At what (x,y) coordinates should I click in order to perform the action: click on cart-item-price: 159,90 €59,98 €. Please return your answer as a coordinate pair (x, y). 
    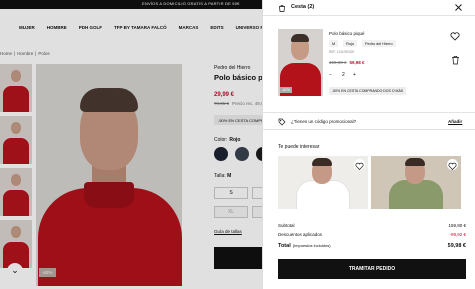
    Looking at the image, I should click on (347, 62).